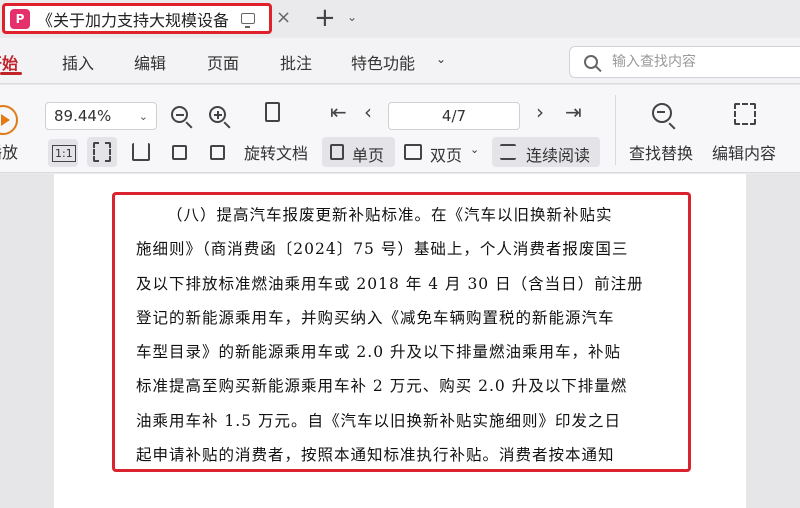  I want to click on page-indicator: 4/7, so click(454, 116).